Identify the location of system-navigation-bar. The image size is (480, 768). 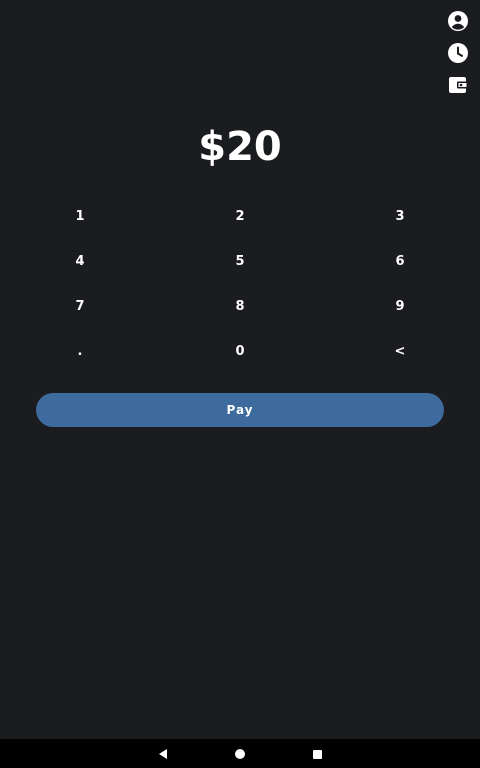
(240, 753).